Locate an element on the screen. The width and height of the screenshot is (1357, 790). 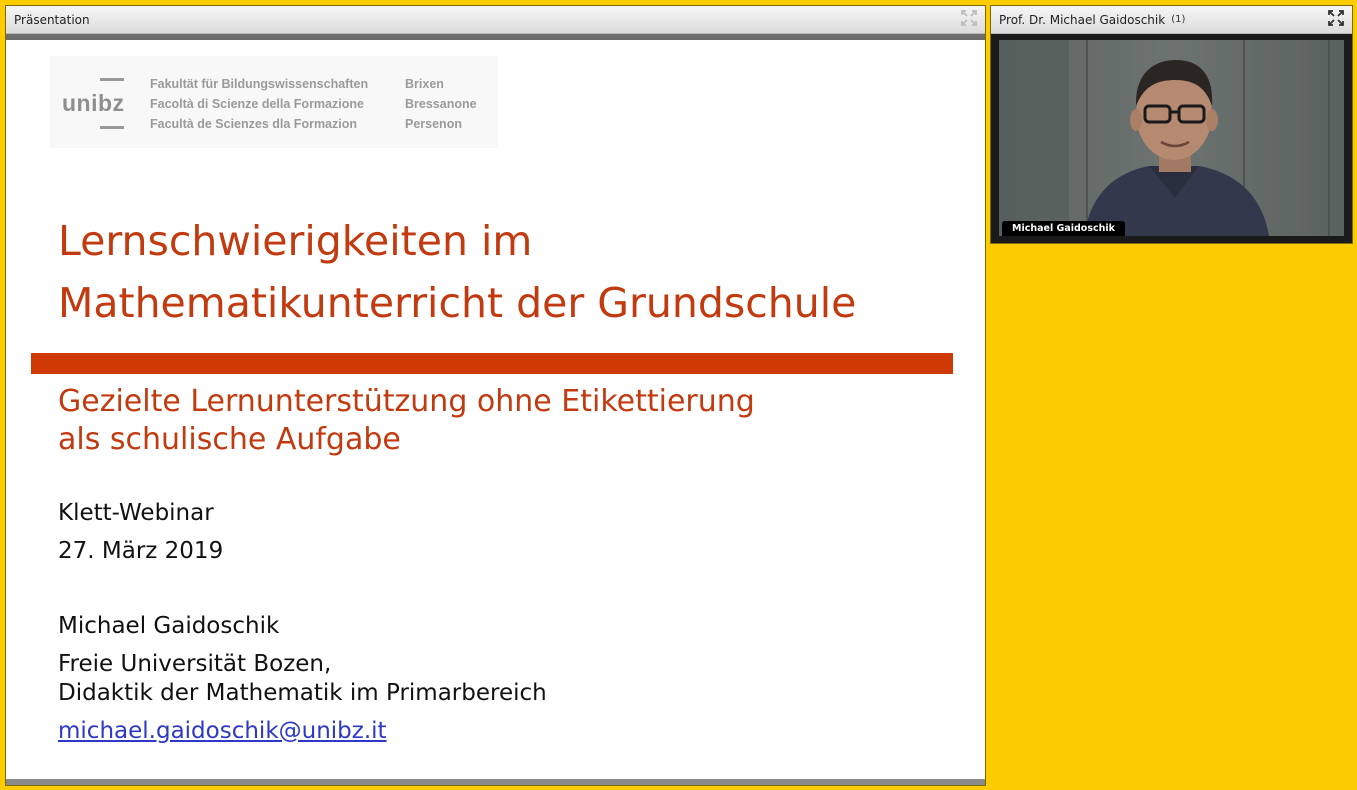
faculty-line: Fakultät für Bildungswissenschaften is located at coordinates (259, 84).